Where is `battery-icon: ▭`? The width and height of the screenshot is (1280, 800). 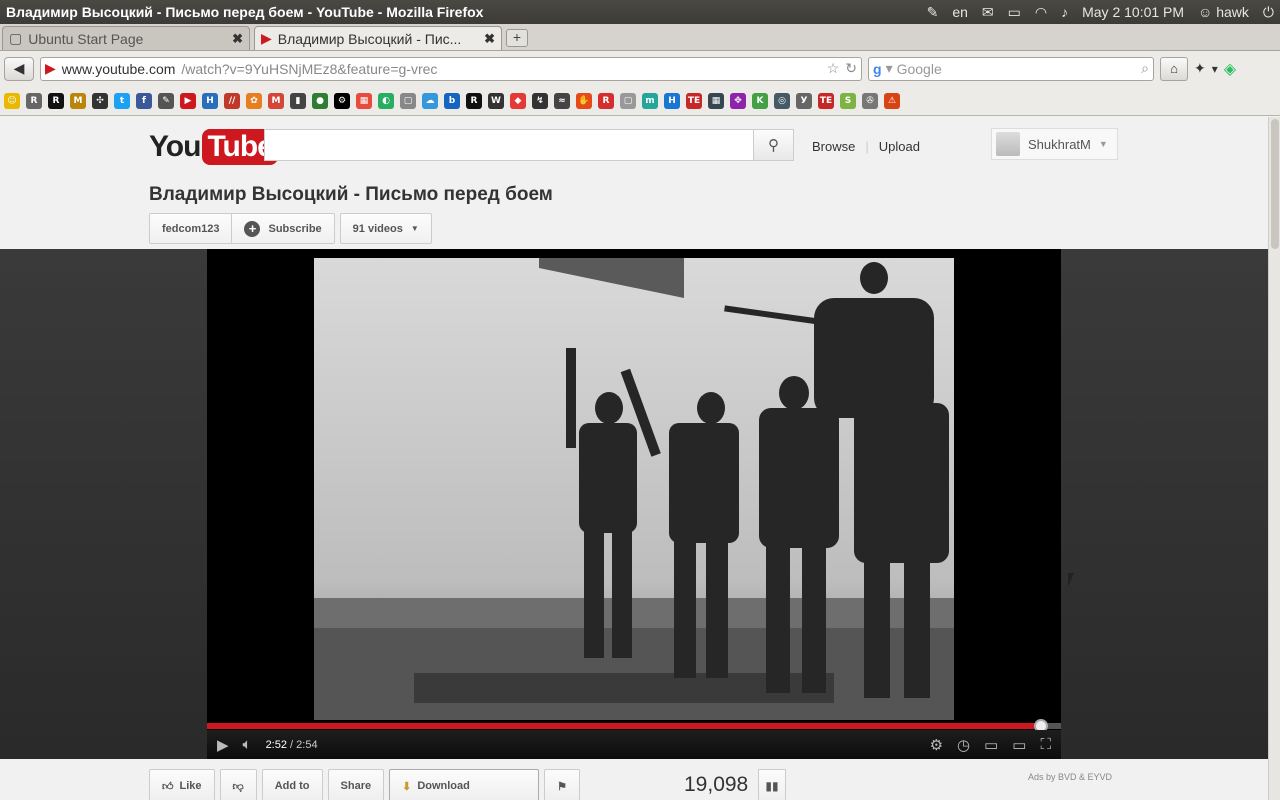
battery-icon: ▭ is located at coordinates (1014, 12).